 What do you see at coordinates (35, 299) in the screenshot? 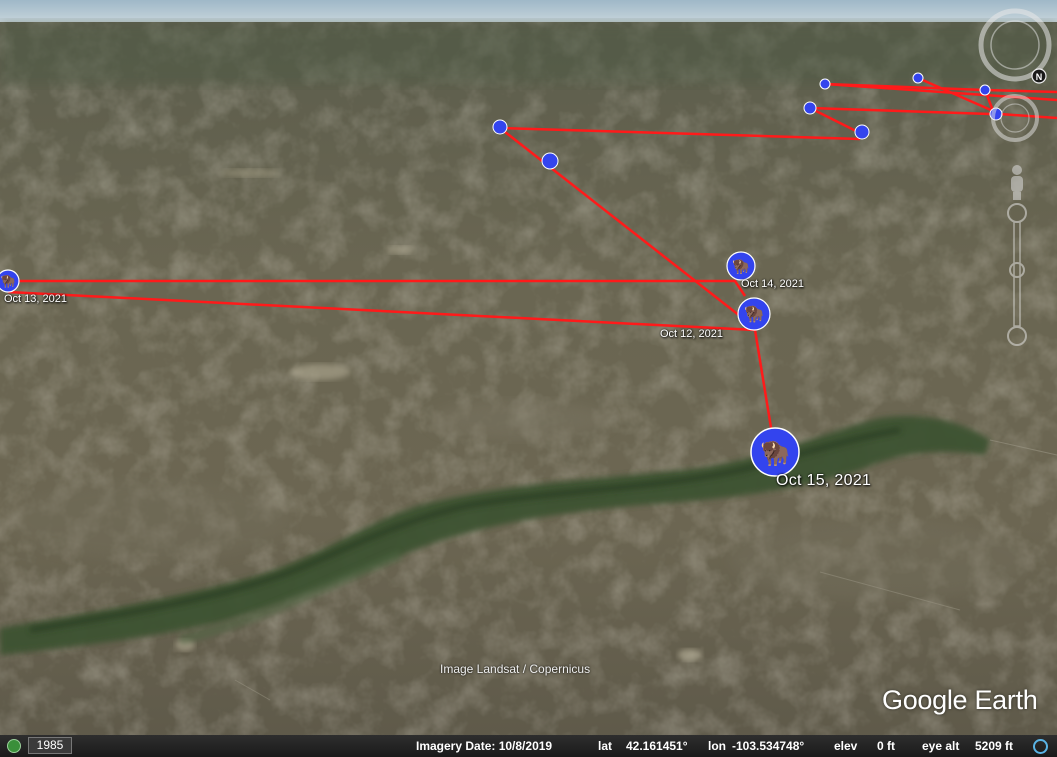
I see `date-label-oct13: Oct 13, 2021` at bounding box center [35, 299].